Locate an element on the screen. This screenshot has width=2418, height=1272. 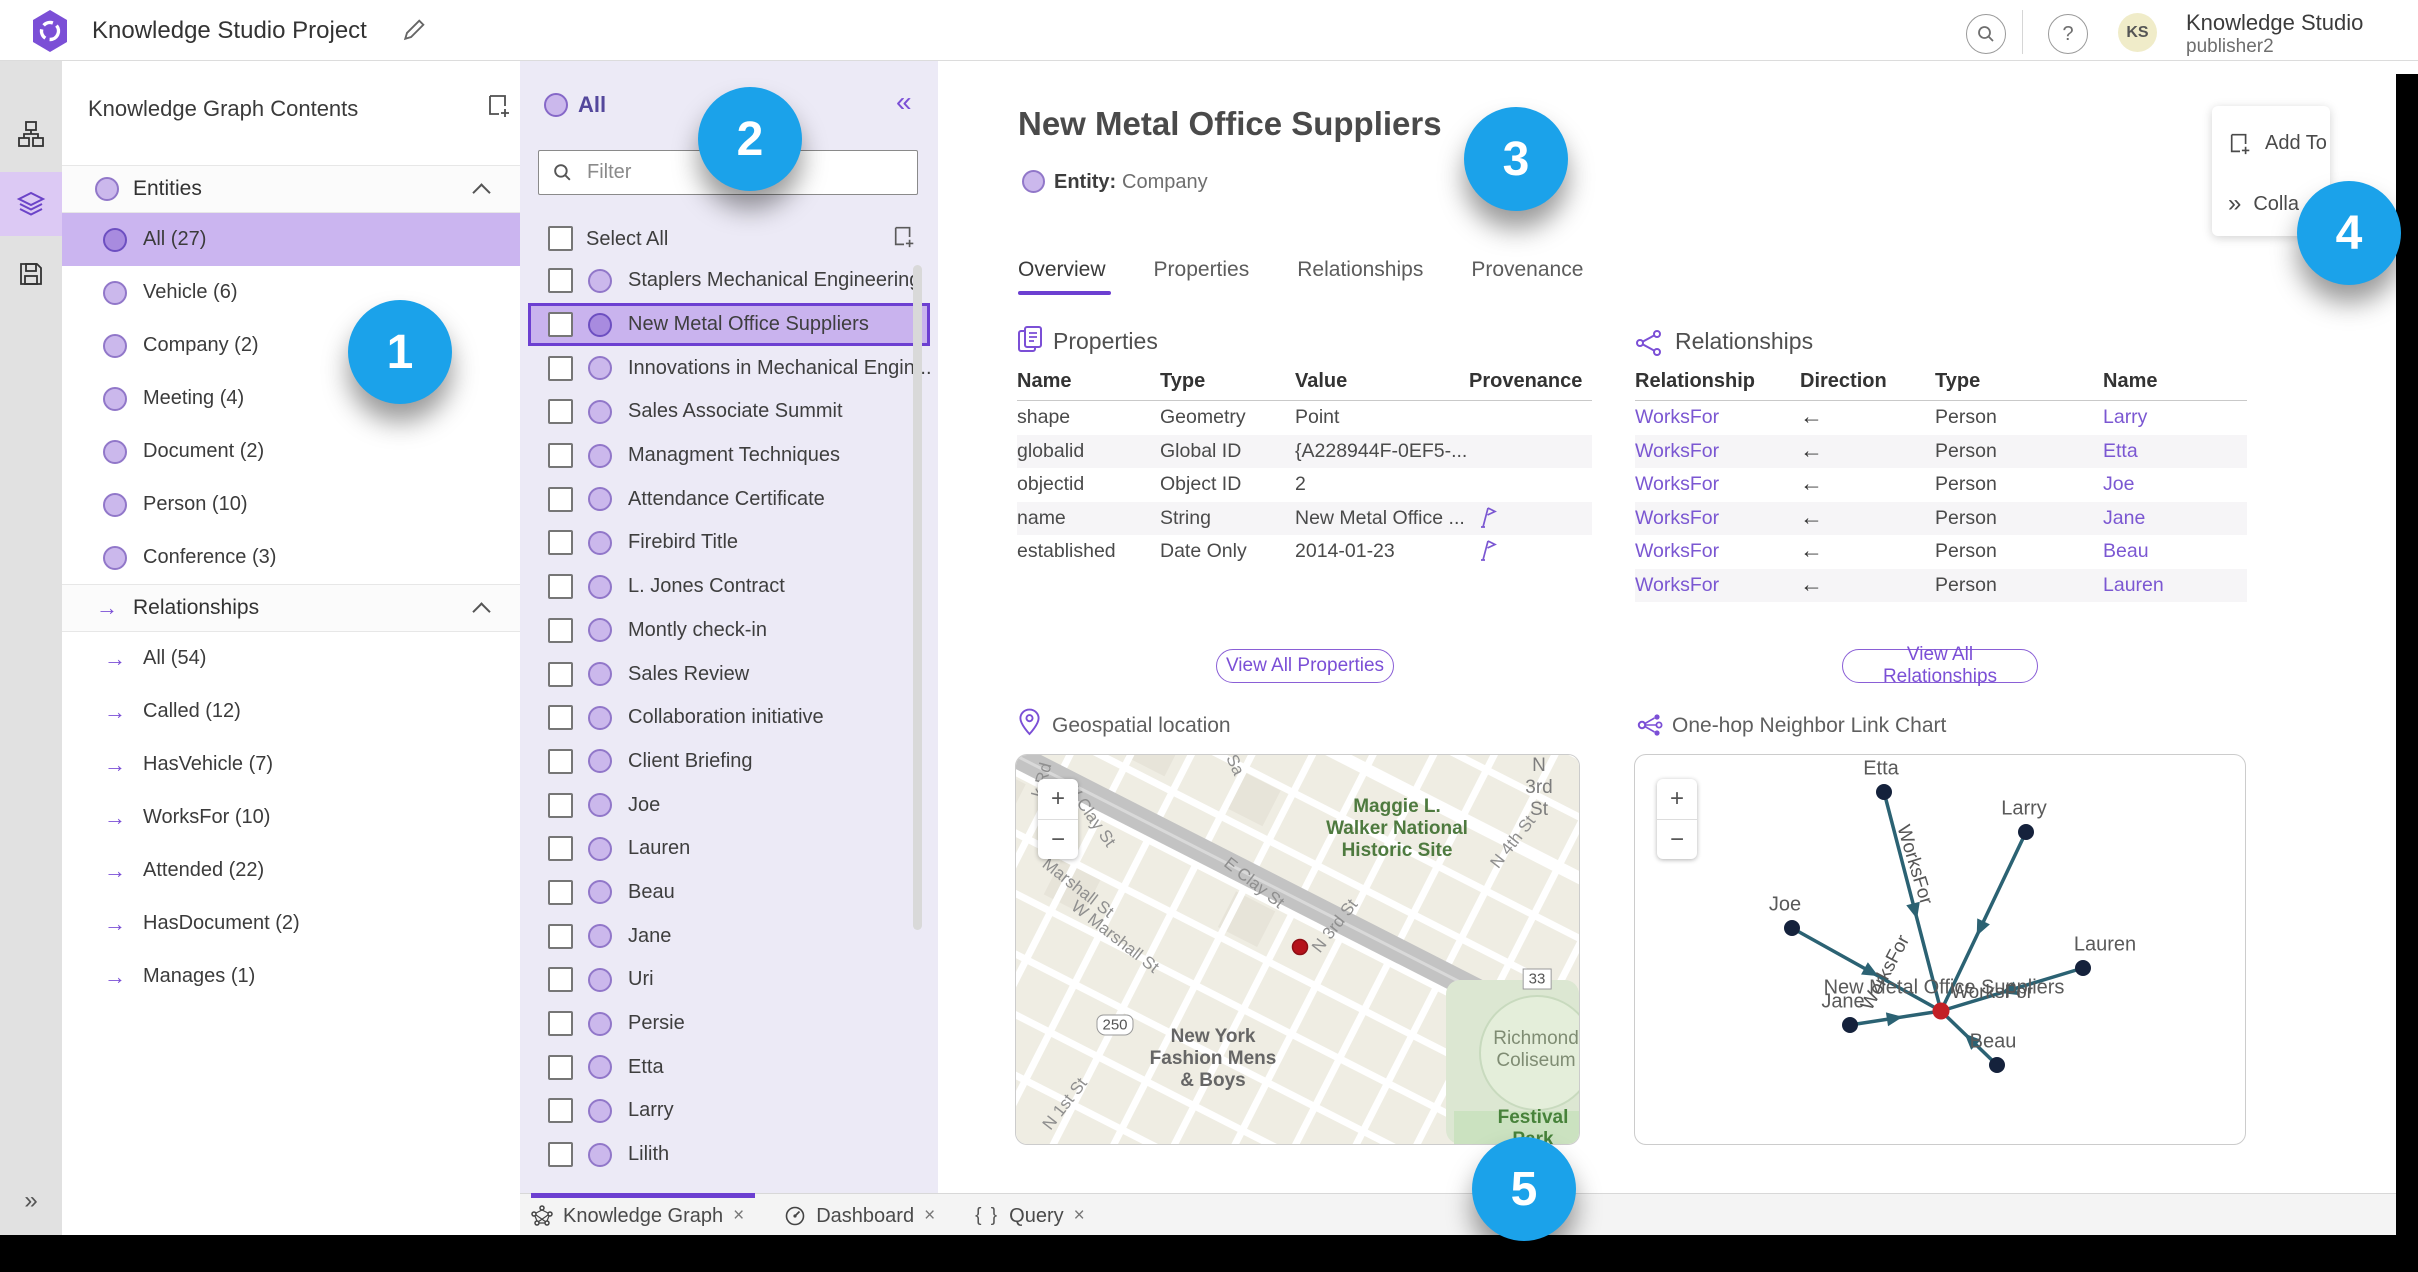
list-item: Lilith is located at coordinates (729, 1155).